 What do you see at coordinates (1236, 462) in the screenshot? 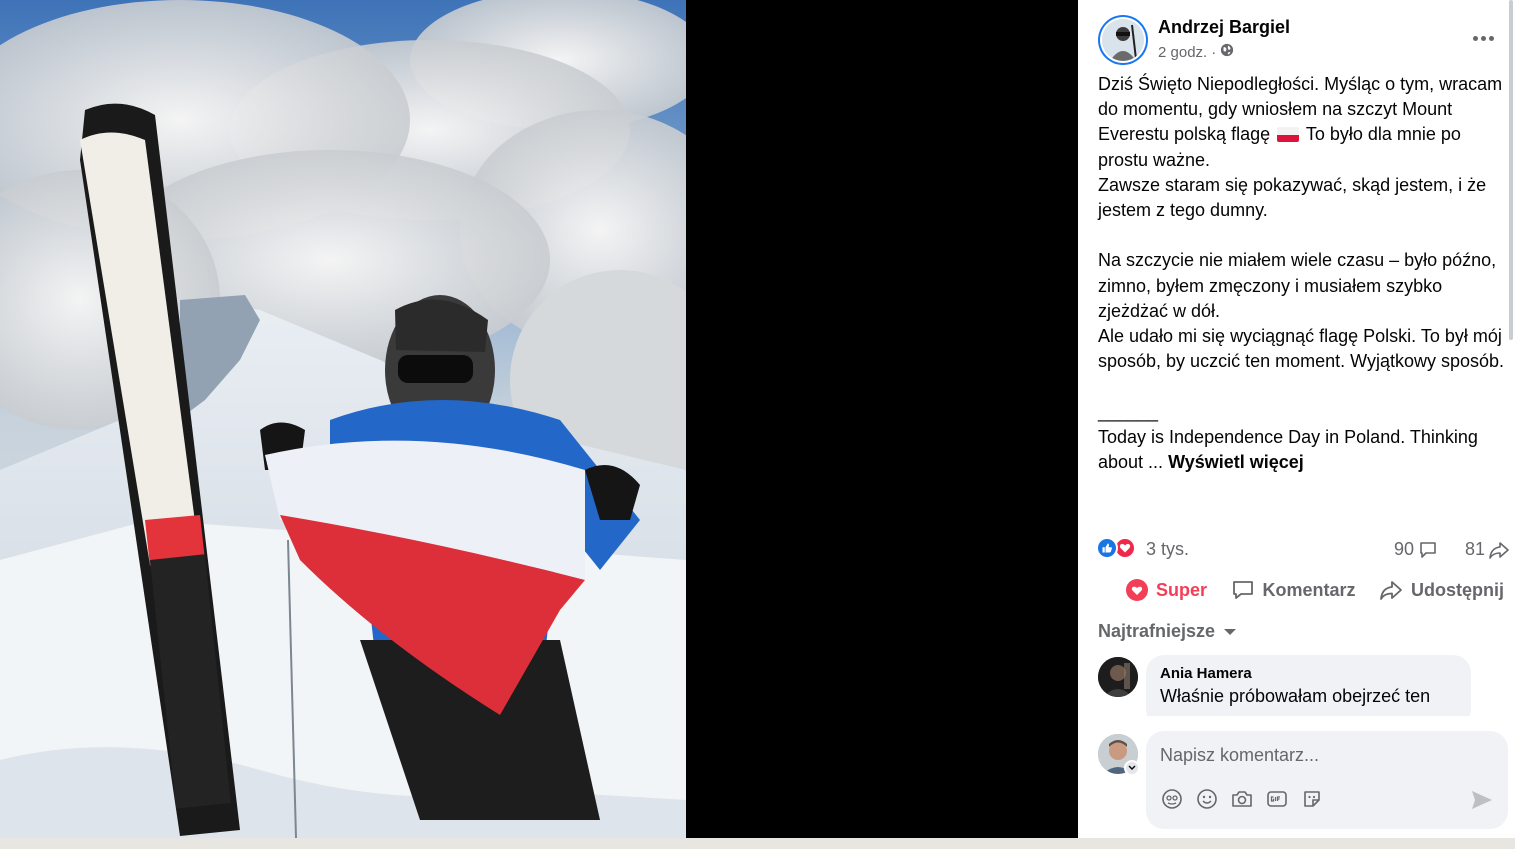
I see `see-more-link: Wyświetl więcej` at bounding box center [1236, 462].